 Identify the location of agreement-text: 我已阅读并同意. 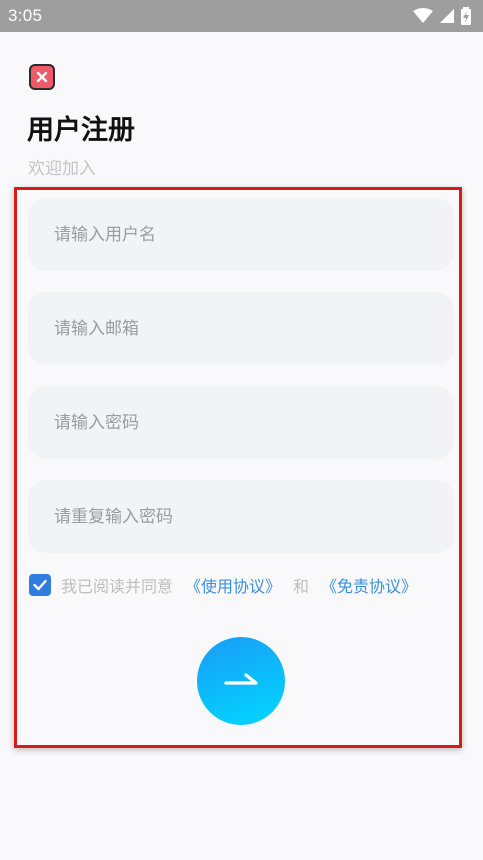
(117, 586).